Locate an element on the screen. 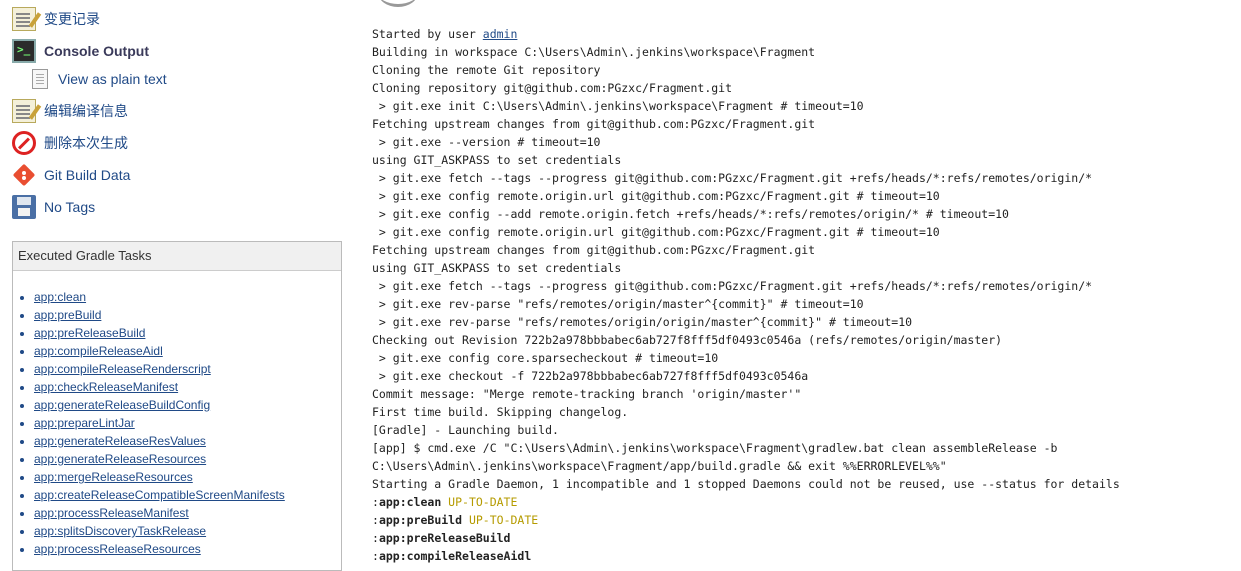  gradle-task-item: app:compileReleaseRenderscript is located at coordinates (159, 369).